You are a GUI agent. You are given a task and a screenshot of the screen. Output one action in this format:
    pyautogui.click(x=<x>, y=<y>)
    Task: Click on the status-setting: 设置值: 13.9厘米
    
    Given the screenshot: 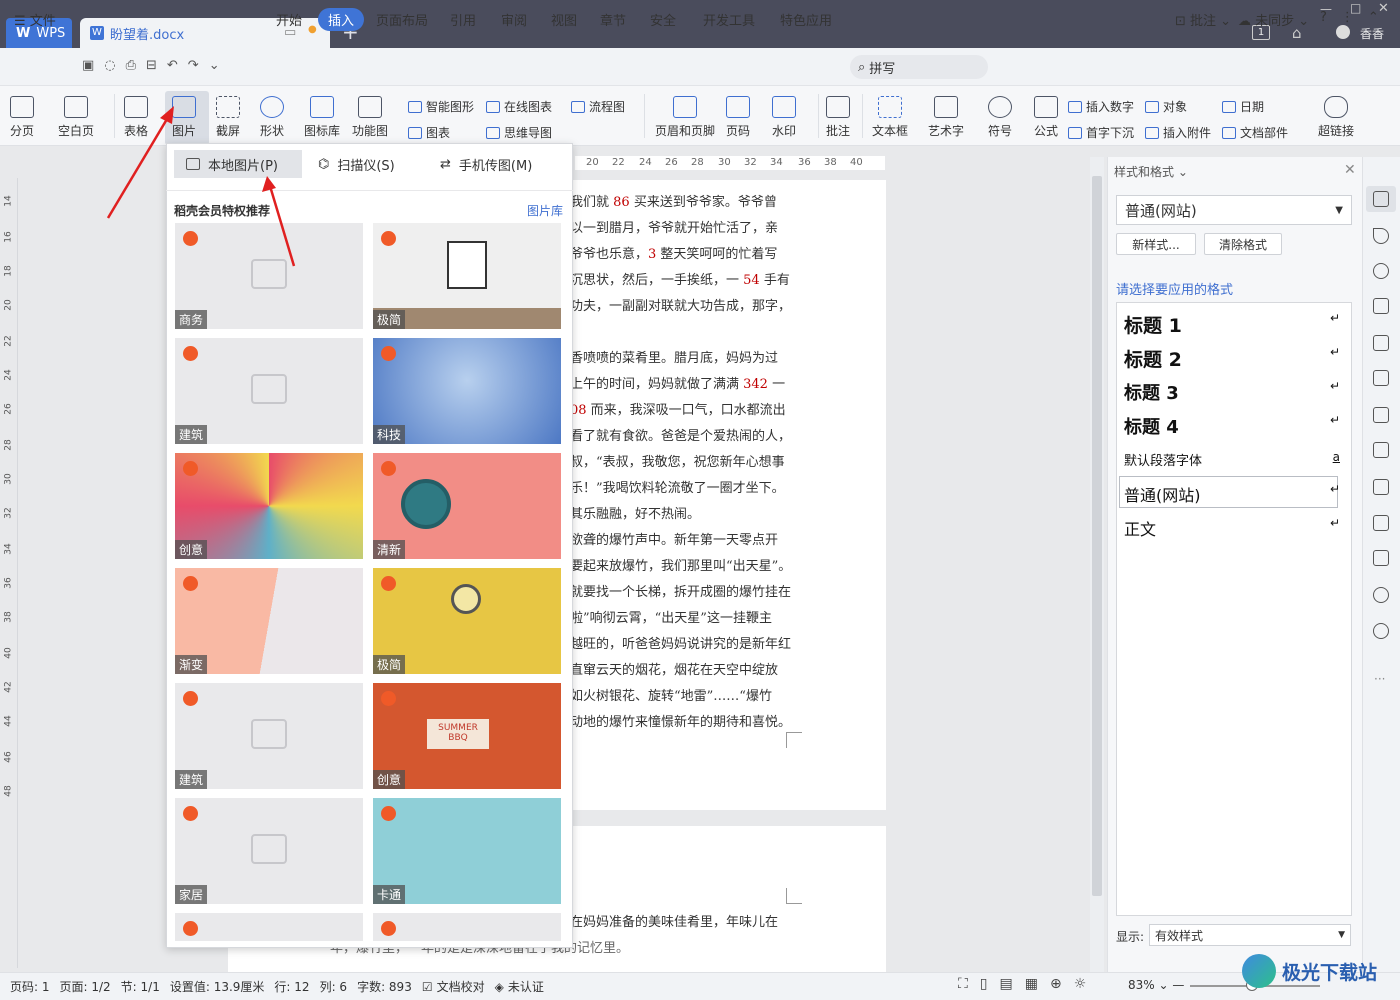 What is the action you would take?
    pyautogui.click(x=217, y=986)
    